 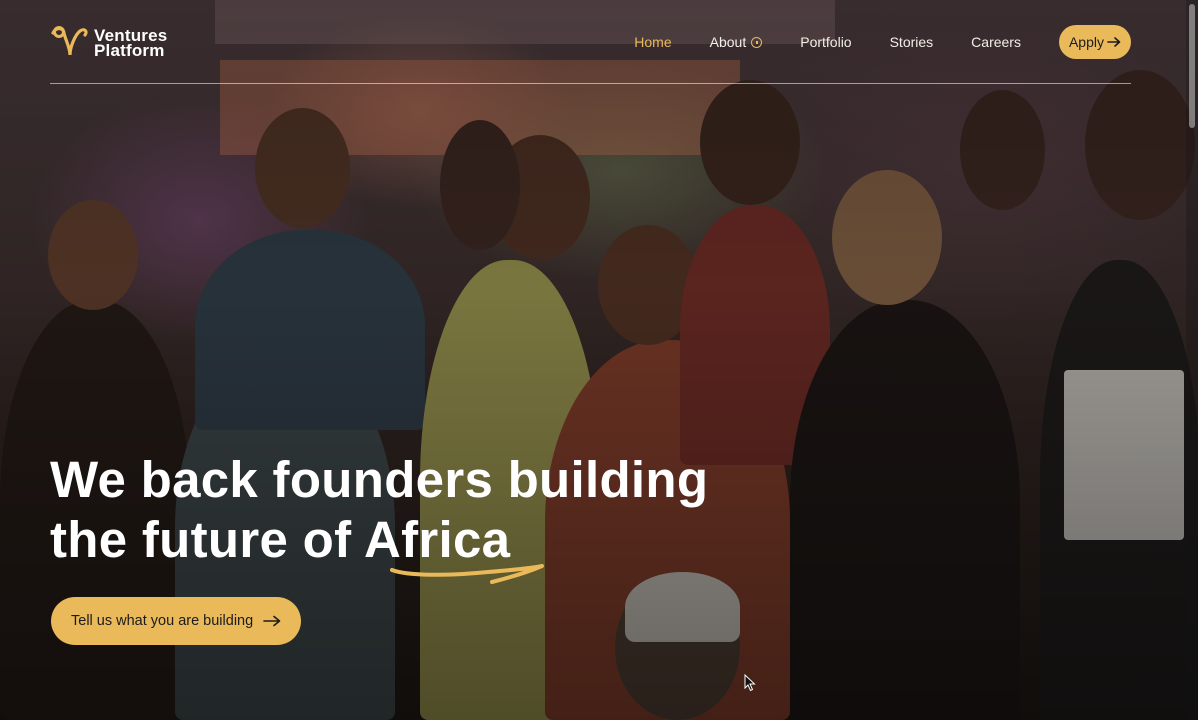 What do you see at coordinates (1192, 66) in the screenshot?
I see `scrollbar-thumb` at bounding box center [1192, 66].